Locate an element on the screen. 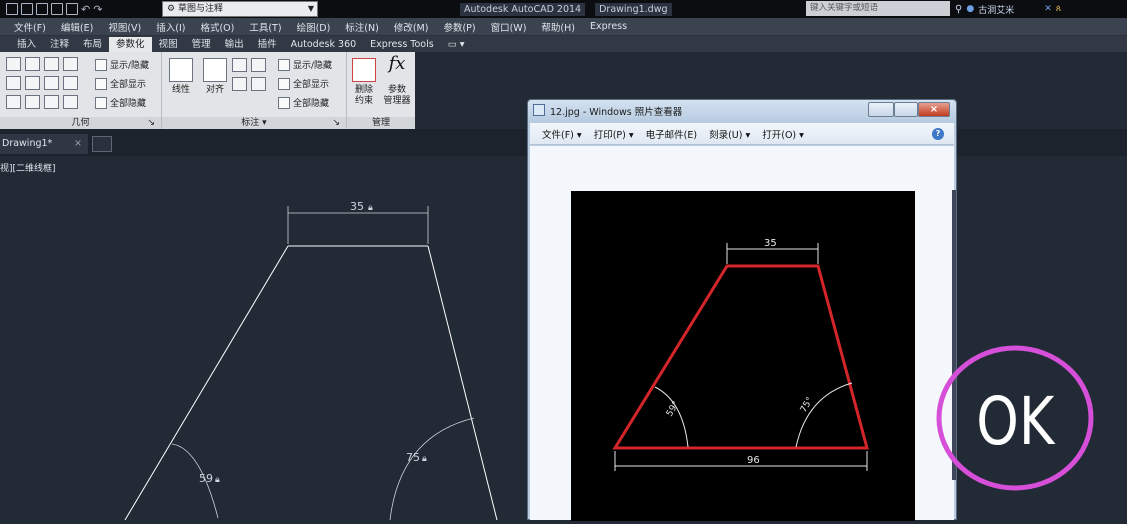 This screenshot has width=1127, height=524. convert-icon is located at coordinates (258, 84).